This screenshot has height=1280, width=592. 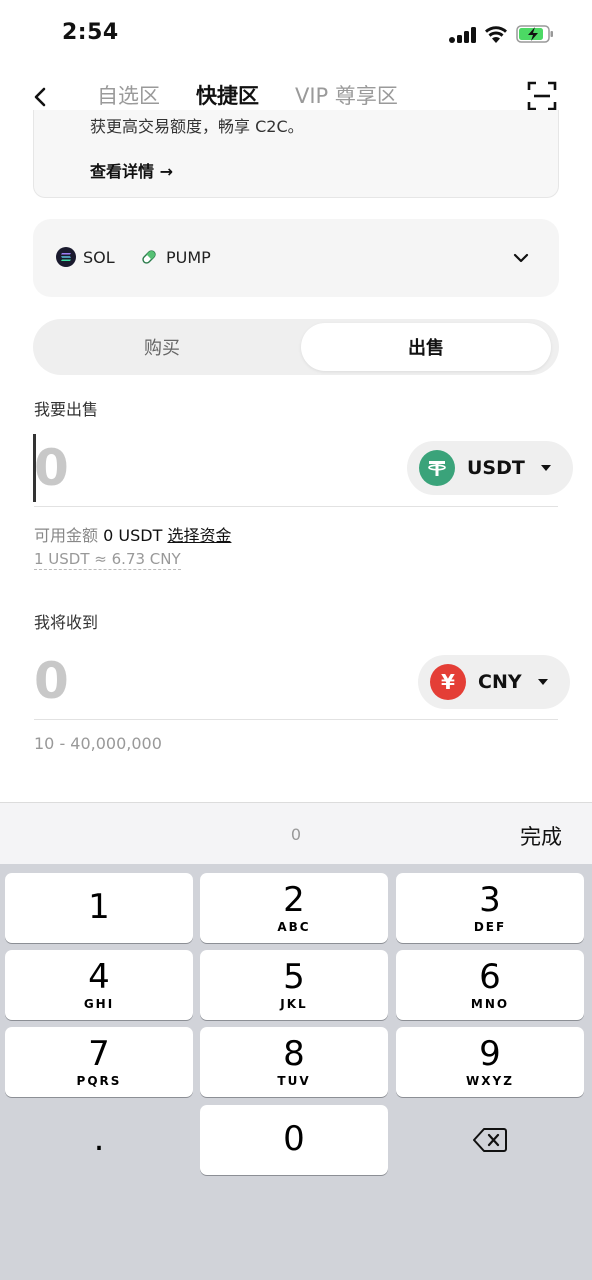 What do you see at coordinates (107, 560) in the screenshot?
I see `exchange-rate: 1 USDT ≈ 6.73 CNY` at bounding box center [107, 560].